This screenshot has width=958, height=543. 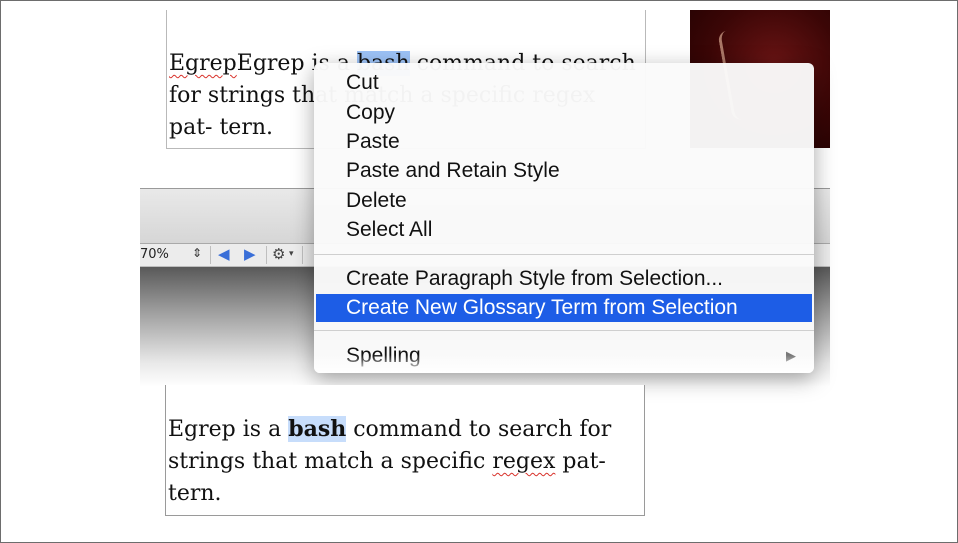 What do you see at coordinates (154, 254) in the screenshot?
I see `zoom-value: 70%` at bounding box center [154, 254].